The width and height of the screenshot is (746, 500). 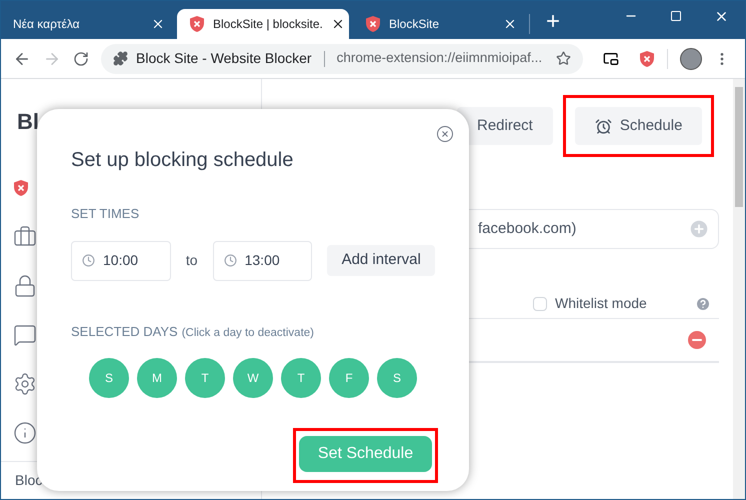 I want to click on lock-icon, so click(x=25, y=286).